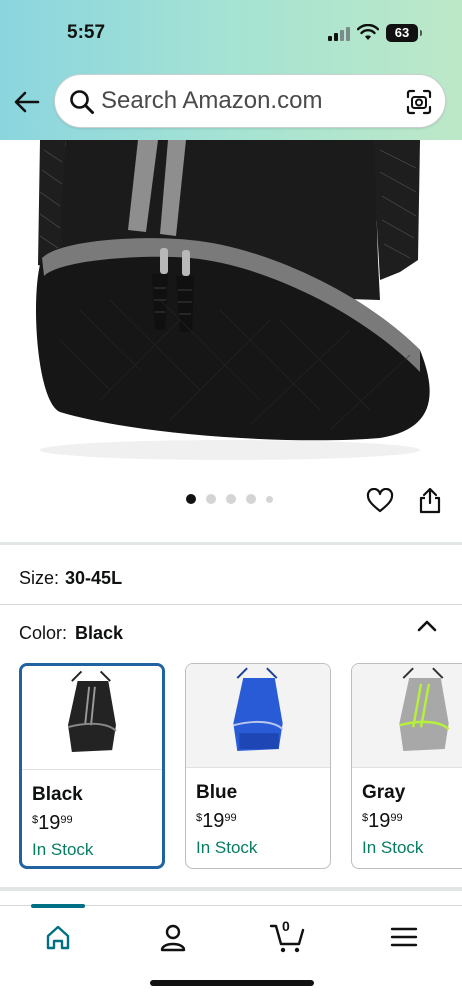 The height and width of the screenshot is (1000, 462). What do you see at coordinates (419, 102) in the screenshot?
I see `camera-scan-icon` at bounding box center [419, 102].